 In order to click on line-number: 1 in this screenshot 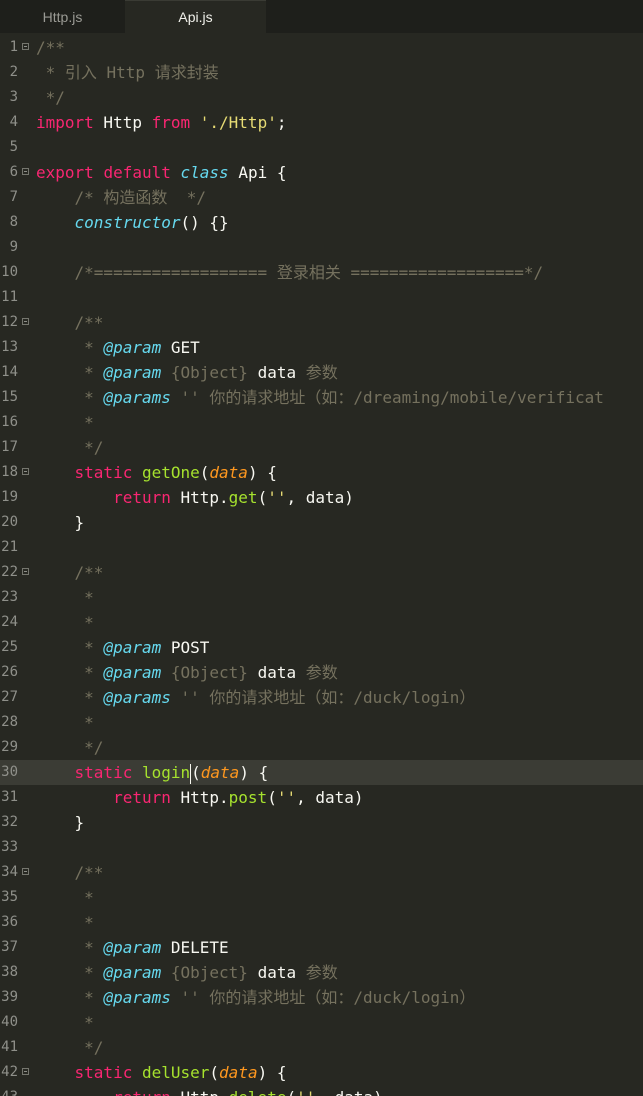, I will do `click(13, 47)`.